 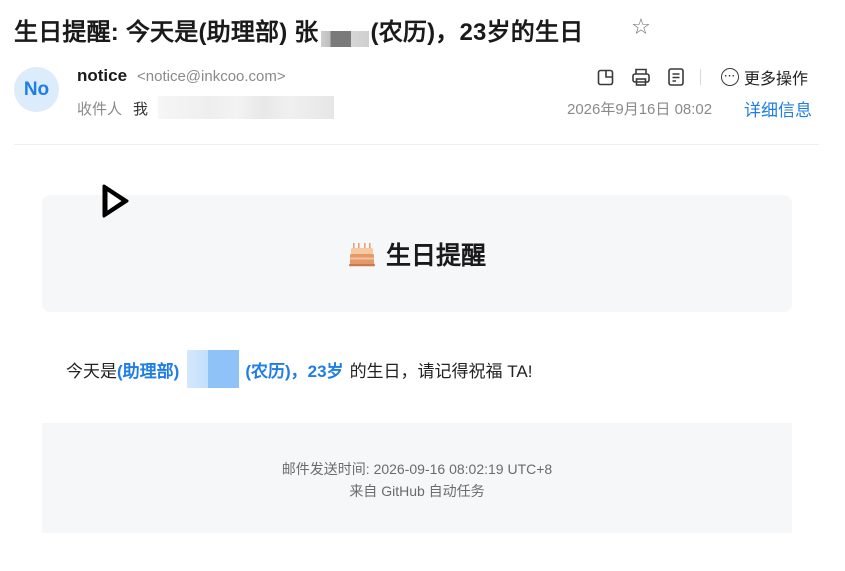 I want to click on email-subject: 生日提醒: 今天是(助理部) 张 (农历)，23岁的生日, so click(x=299, y=29).